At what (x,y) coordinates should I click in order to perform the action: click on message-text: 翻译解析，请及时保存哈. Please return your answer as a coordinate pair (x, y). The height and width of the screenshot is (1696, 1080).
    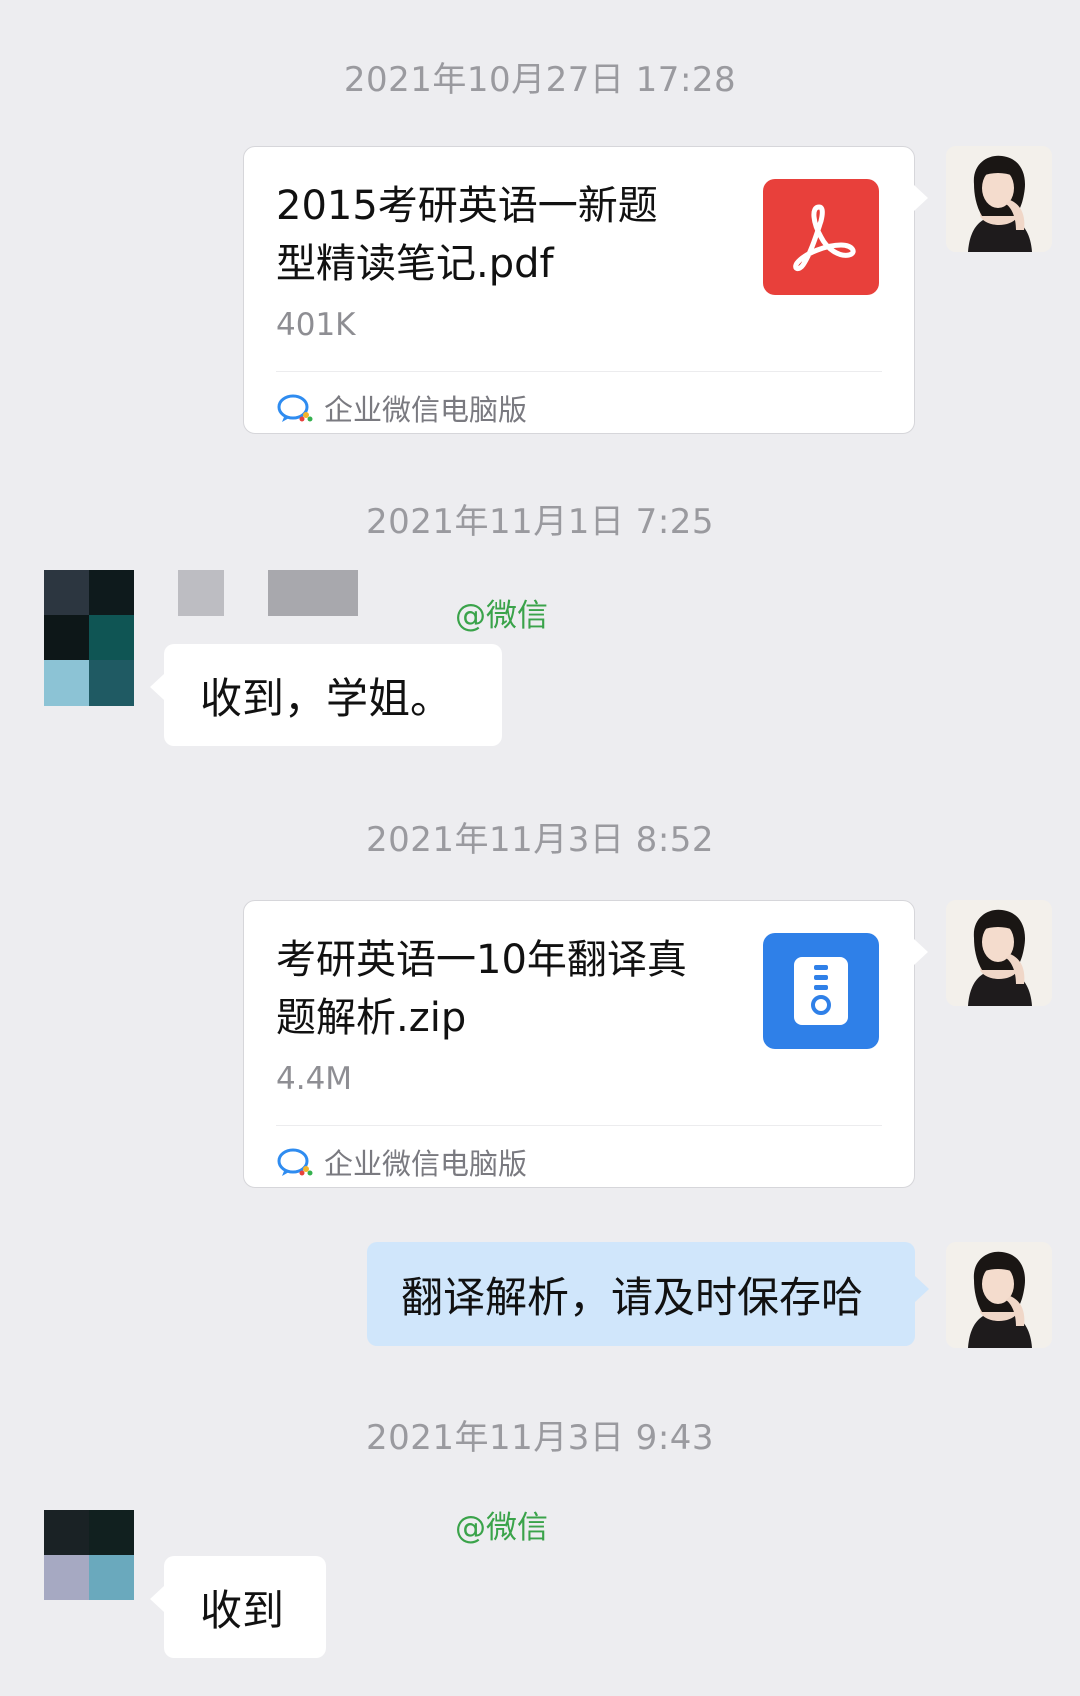
    Looking at the image, I should click on (632, 1297).